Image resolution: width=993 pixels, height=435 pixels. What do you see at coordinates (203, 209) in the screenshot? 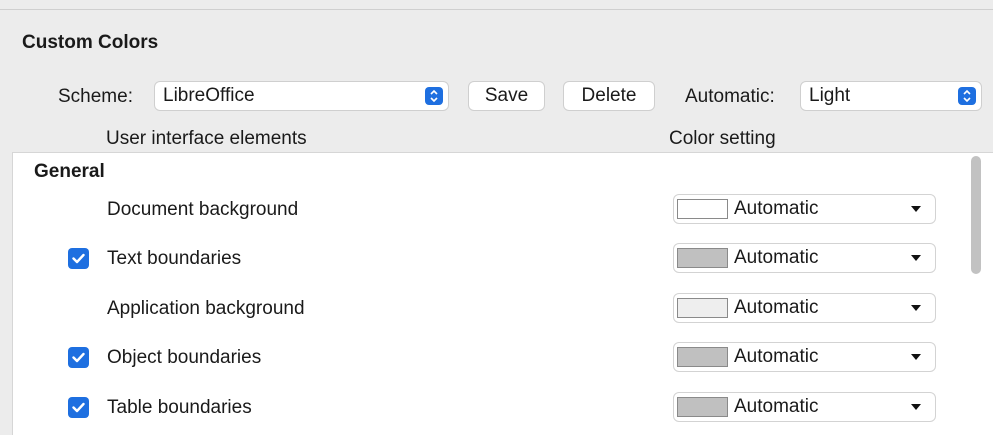
I see `item-label: Document background` at bounding box center [203, 209].